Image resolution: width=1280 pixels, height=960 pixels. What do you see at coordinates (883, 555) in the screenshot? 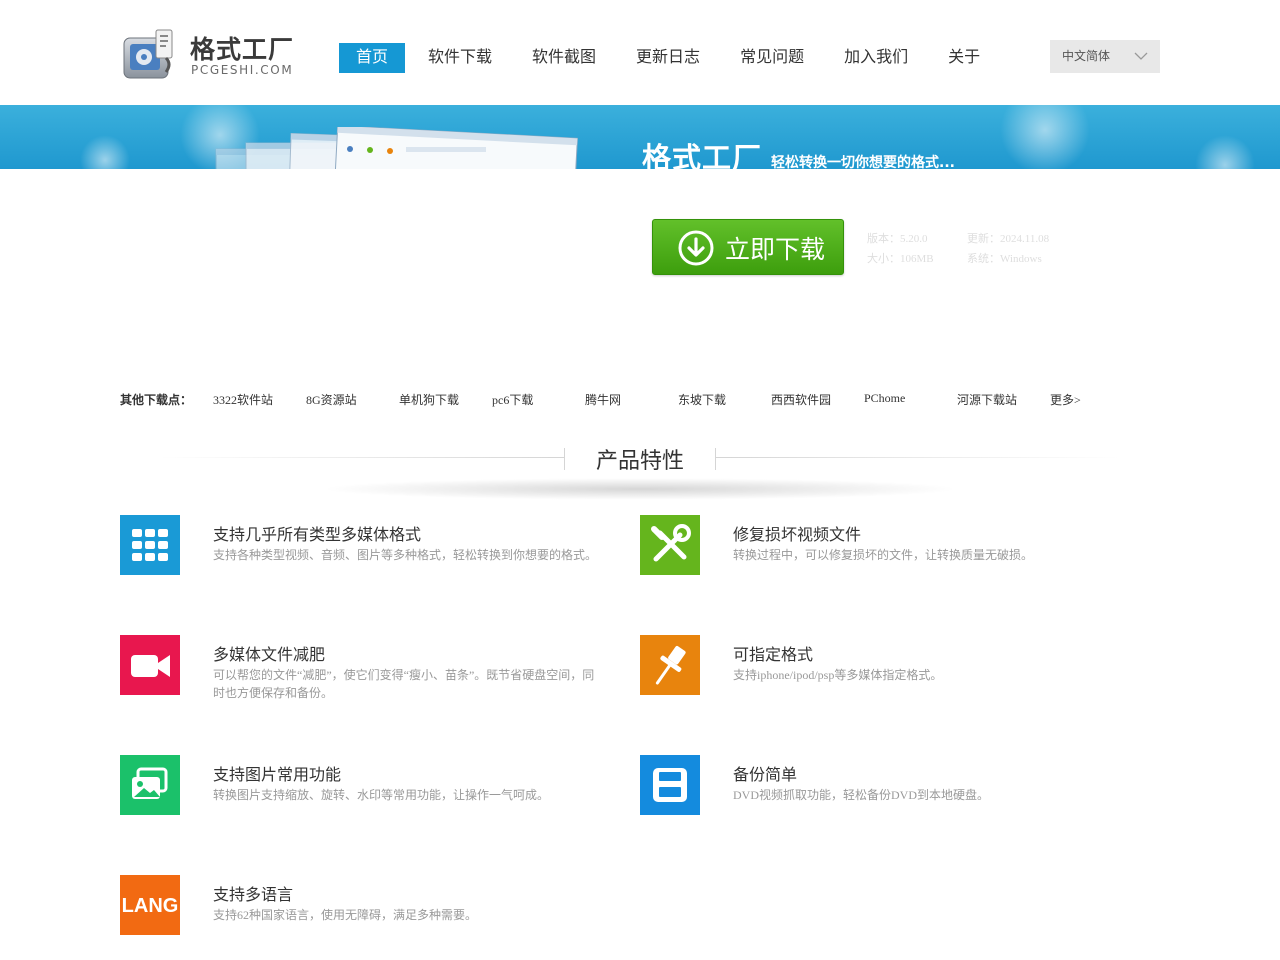
I see `feature-description: 转换过程中，可以修复损坏的文件，让转换质量无破损。` at bounding box center [883, 555].